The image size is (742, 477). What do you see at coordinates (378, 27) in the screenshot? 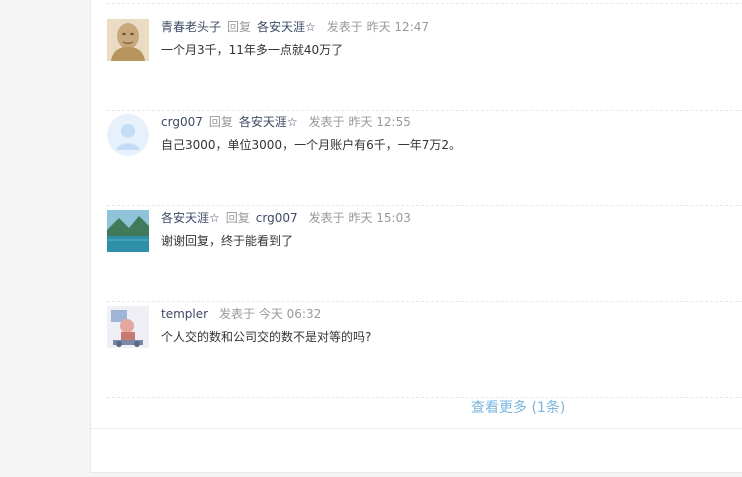
I see `posted-time: 发表于 昨天 12:47` at bounding box center [378, 27].